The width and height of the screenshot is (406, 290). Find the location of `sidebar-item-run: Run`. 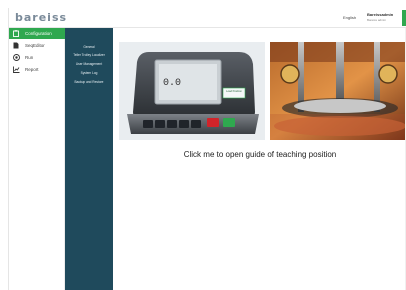

sidebar-item-run: Run is located at coordinates (37, 57).